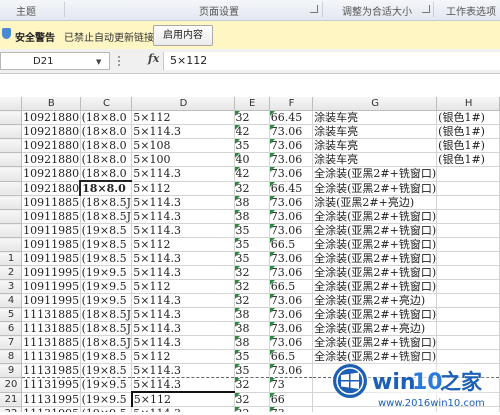 The image size is (500, 415). What do you see at coordinates (375, 202) in the screenshot?
I see `cell-g: 涂装(亚黑2#+亮边)` at bounding box center [375, 202].